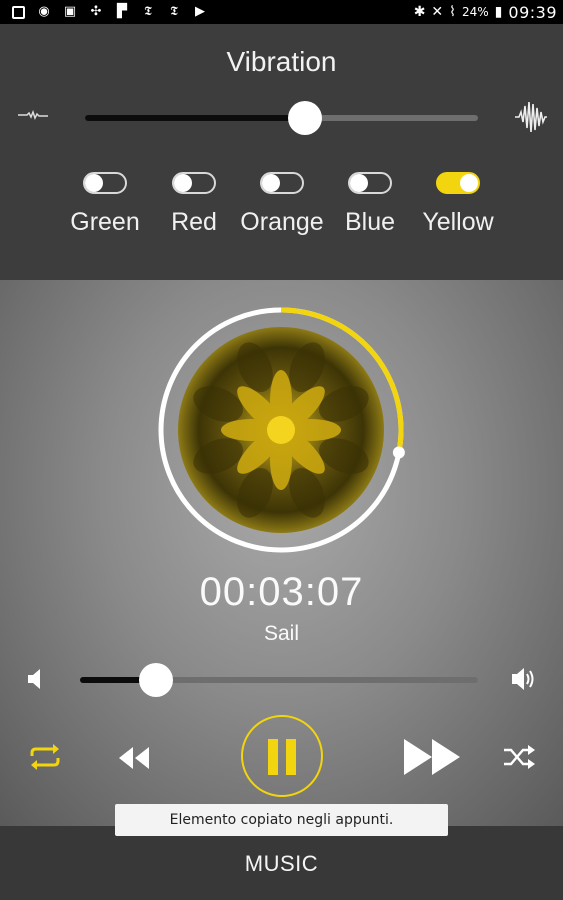 Image resolution: width=563 pixels, height=900 pixels. Describe the element at coordinates (96, 11) in the screenshot. I see `pinwheel-icon: ✣` at that location.